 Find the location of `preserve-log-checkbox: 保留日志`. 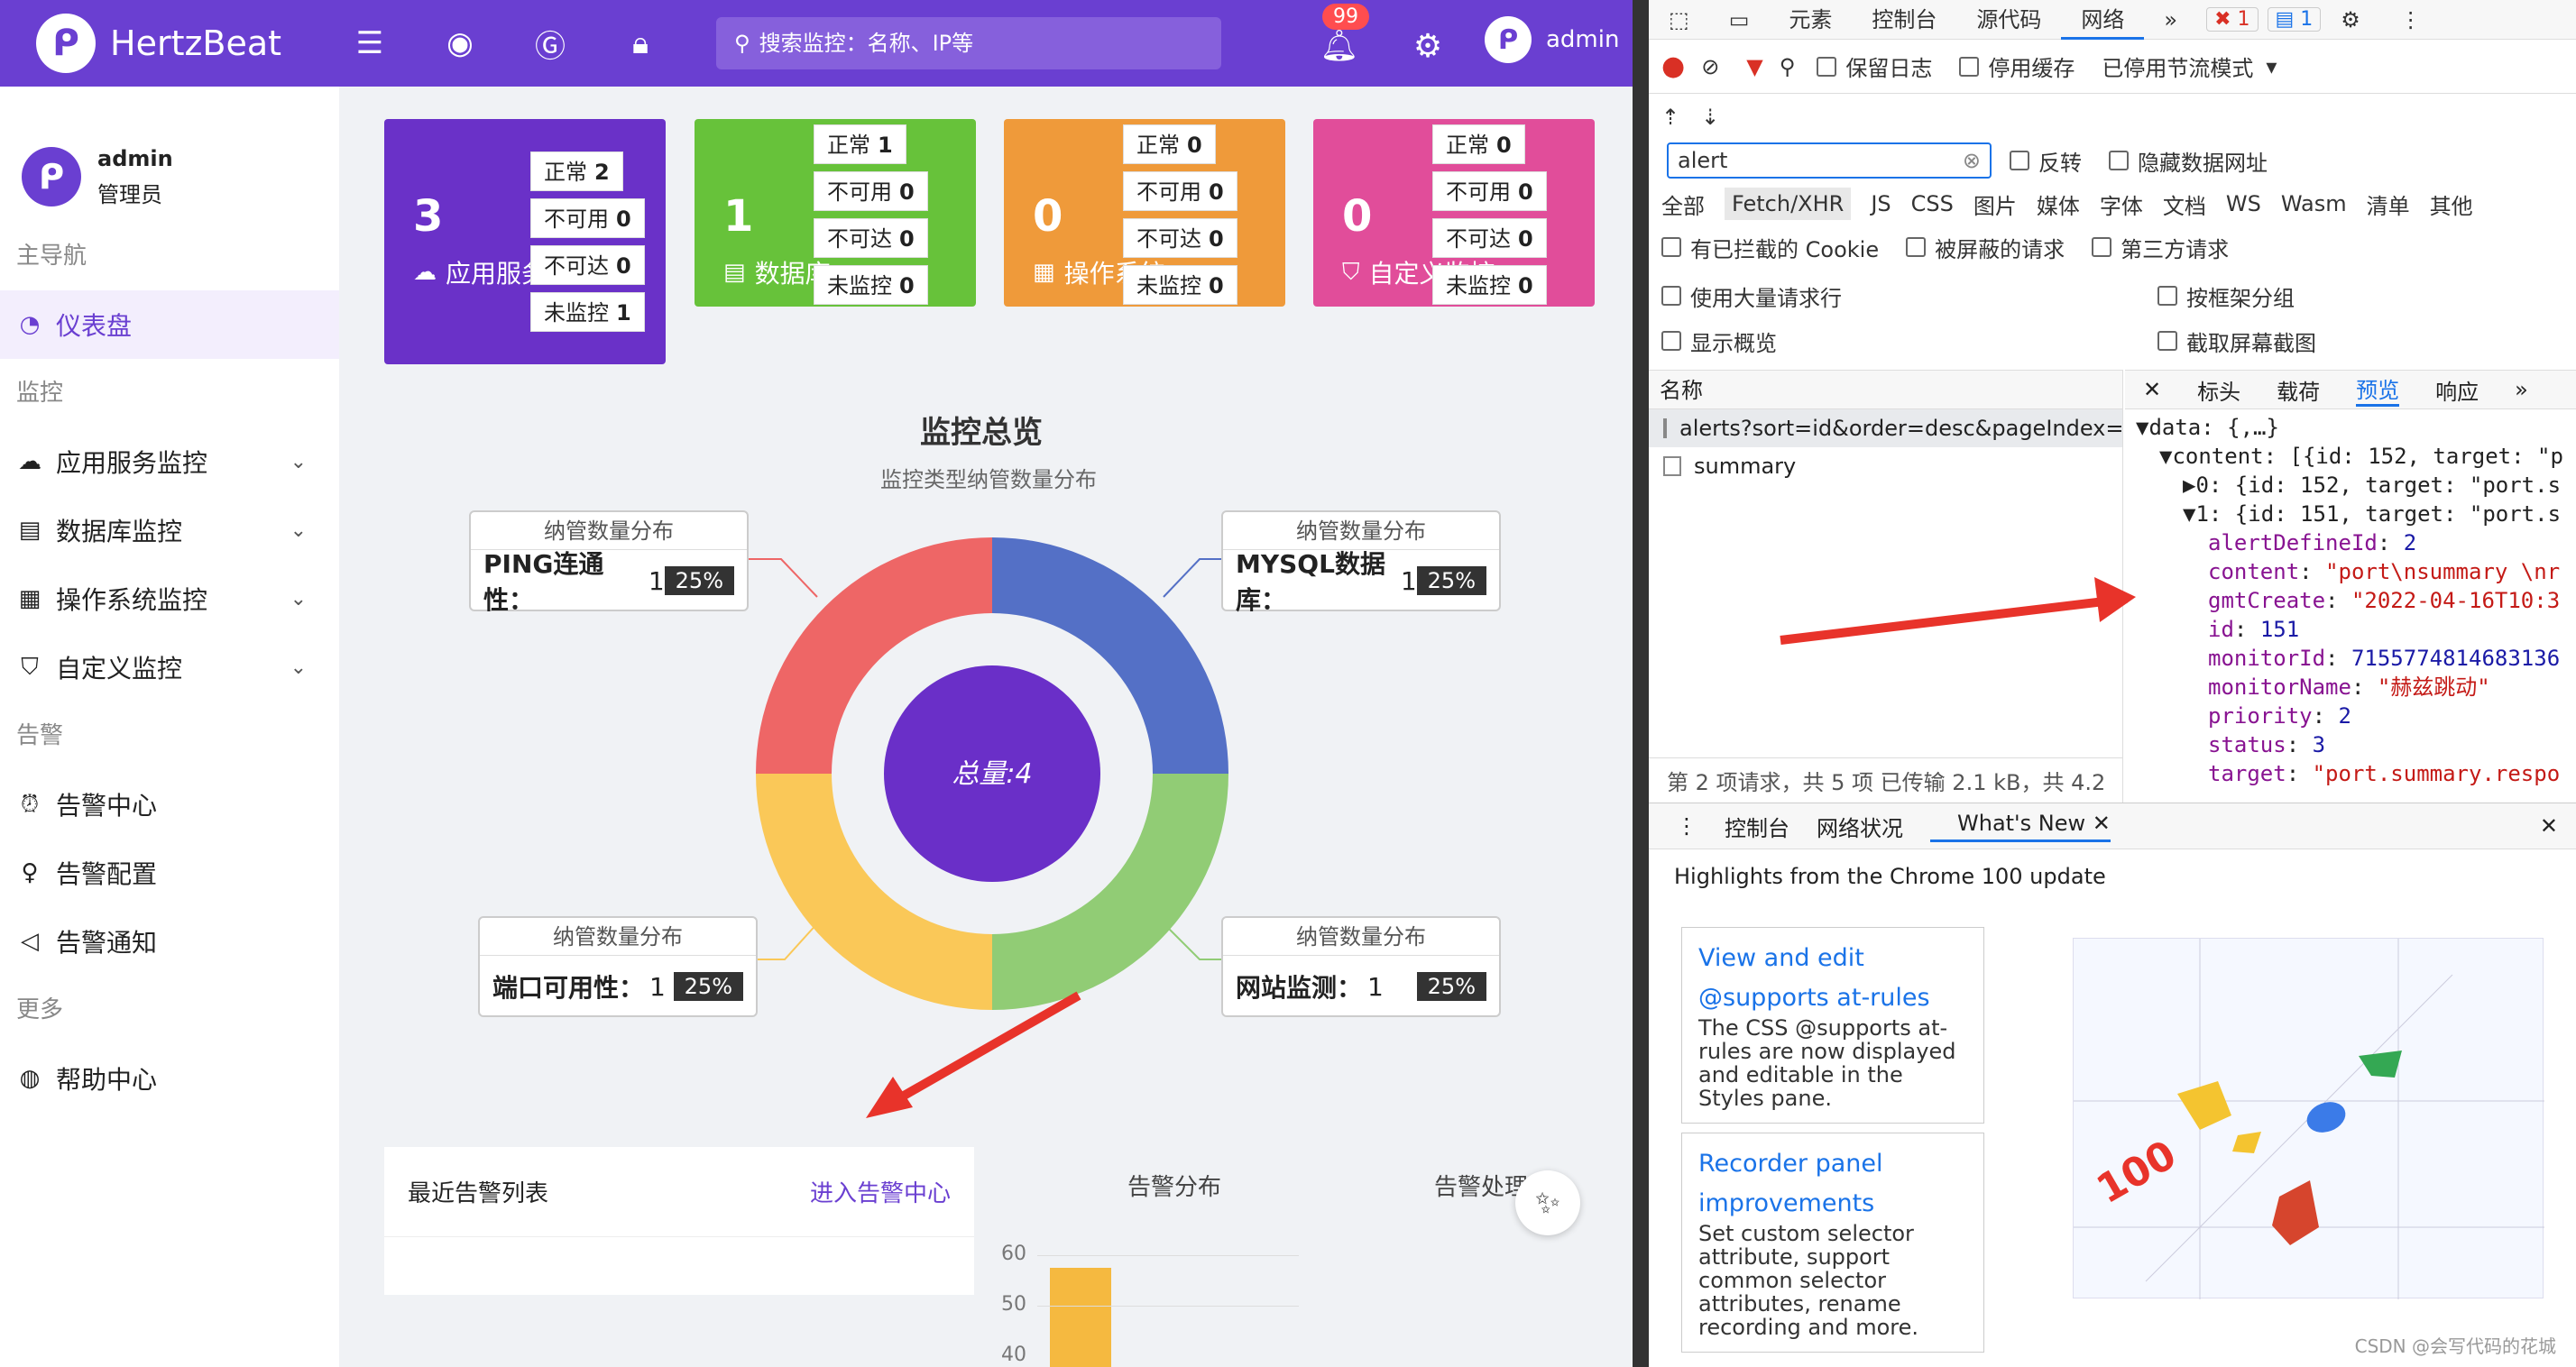

preserve-log-checkbox: 保留日志 is located at coordinates (1874, 66).